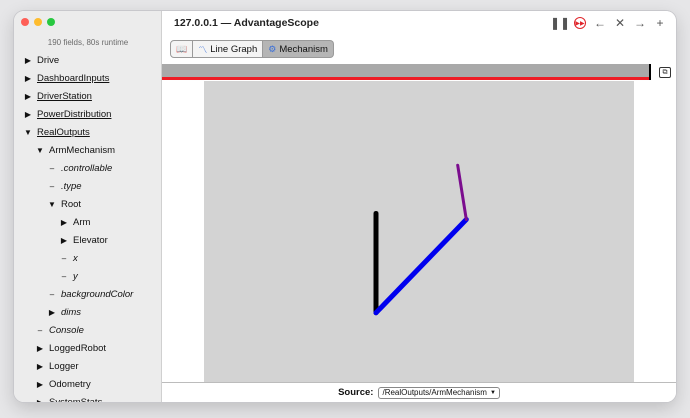 Image resolution: width=690 pixels, height=418 pixels. What do you see at coordinates (51, 22) in the screenshot?
I see `zoom-window-button` at bounding box center [51, 22].